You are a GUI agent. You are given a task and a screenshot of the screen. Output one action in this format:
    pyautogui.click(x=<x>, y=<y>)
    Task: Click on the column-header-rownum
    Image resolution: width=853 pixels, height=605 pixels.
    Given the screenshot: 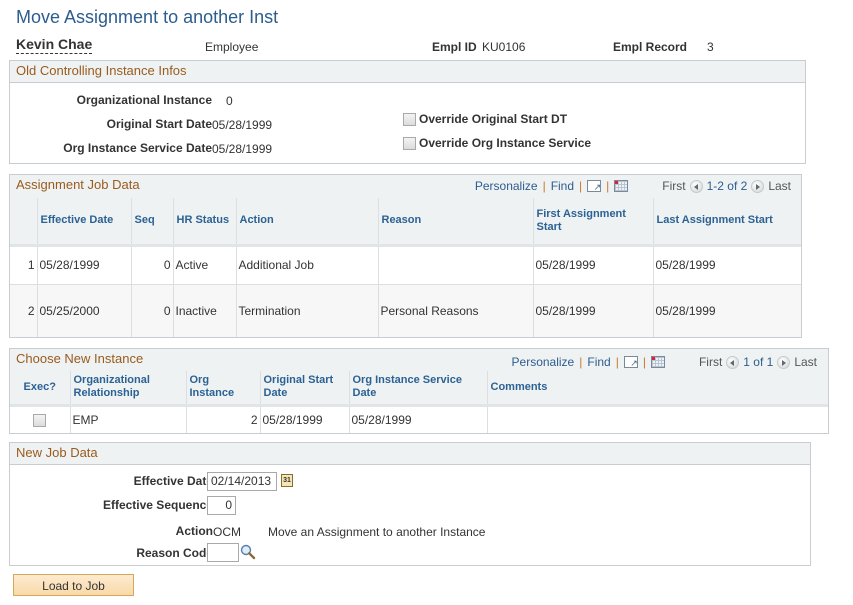 What is the action you would take?
    pyautogui.click(x=23, y=222)
    